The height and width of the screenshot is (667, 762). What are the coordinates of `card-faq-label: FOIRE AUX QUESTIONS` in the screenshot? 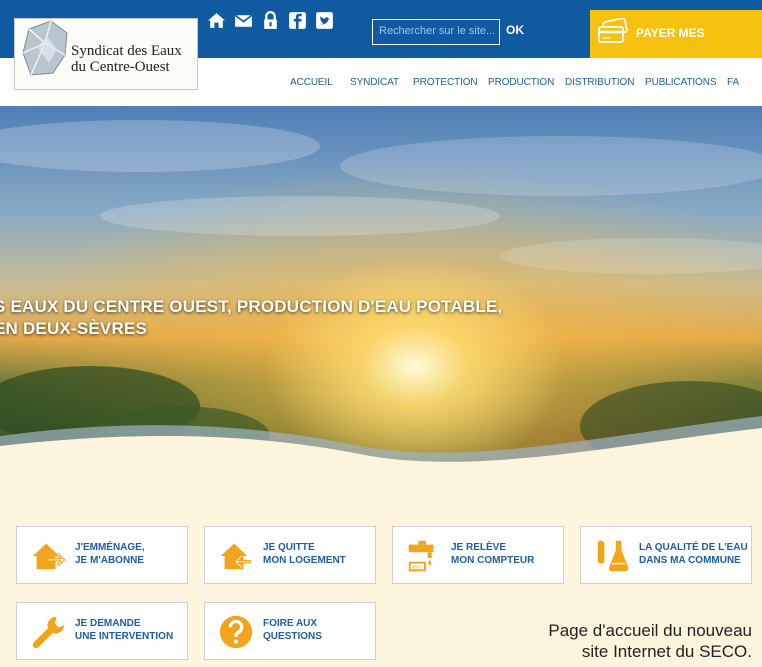 It's located at (292, 630).